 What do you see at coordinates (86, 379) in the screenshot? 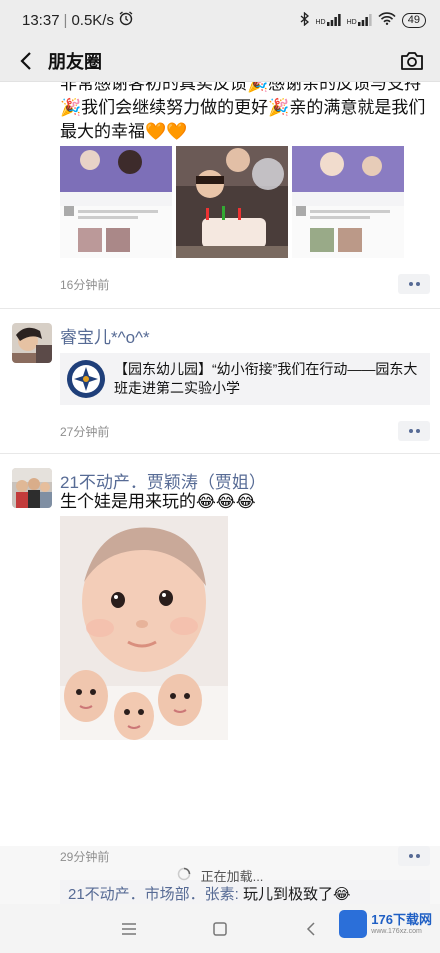
I see `kindergarten-logo-icon` at bounding box center [86, 379].